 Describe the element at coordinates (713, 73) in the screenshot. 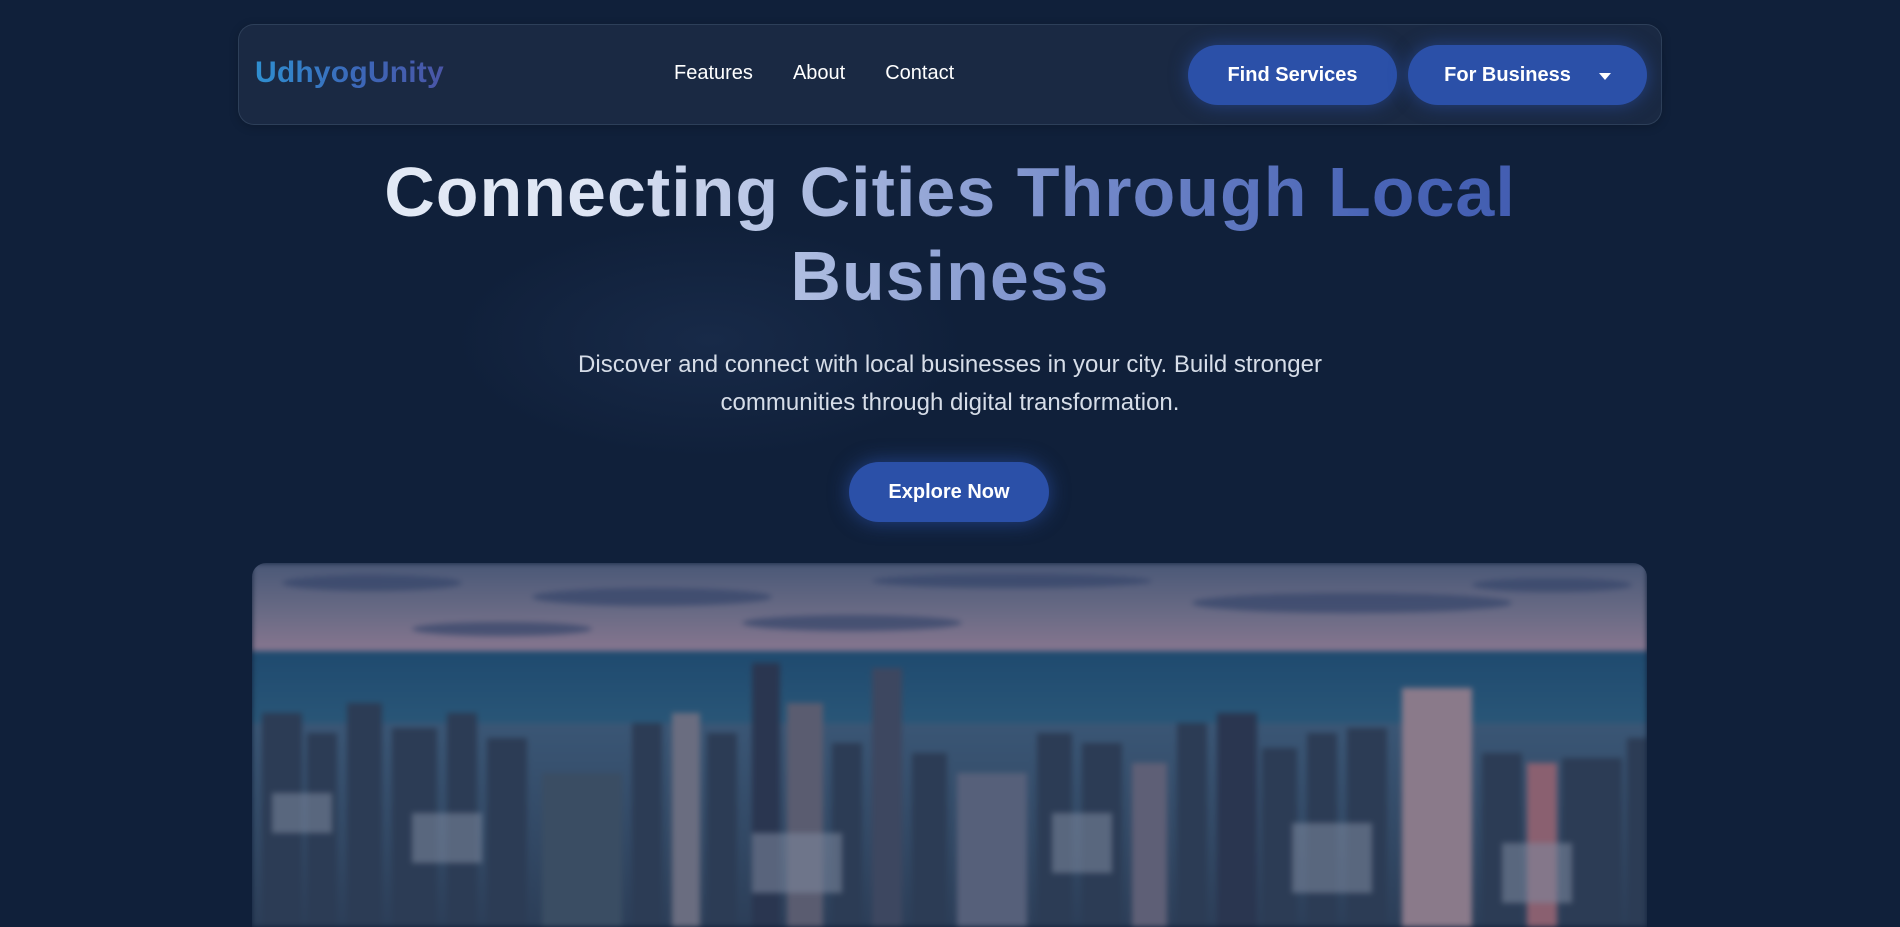

I see `nav-link-features: Features` at that location.